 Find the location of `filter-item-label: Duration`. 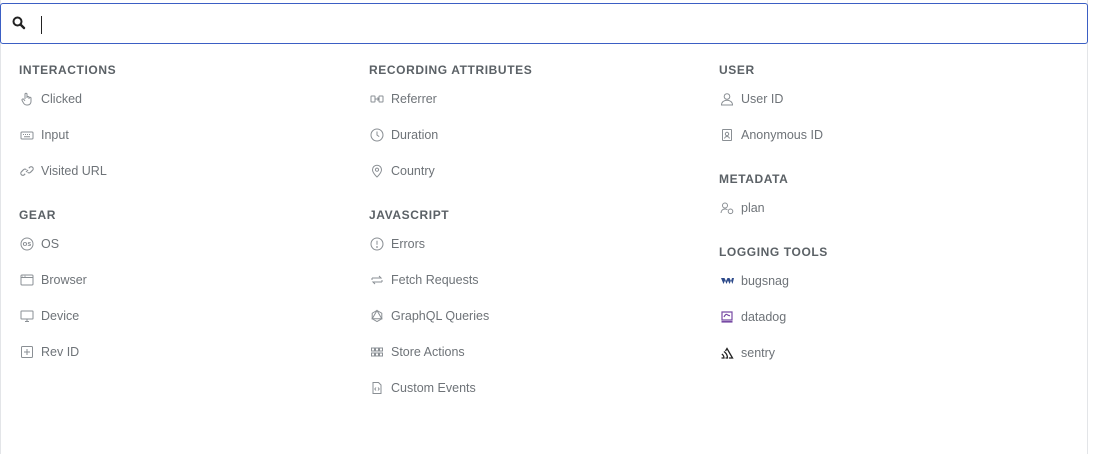

filter-item-label: Duration is located at coordinates (415, 135).